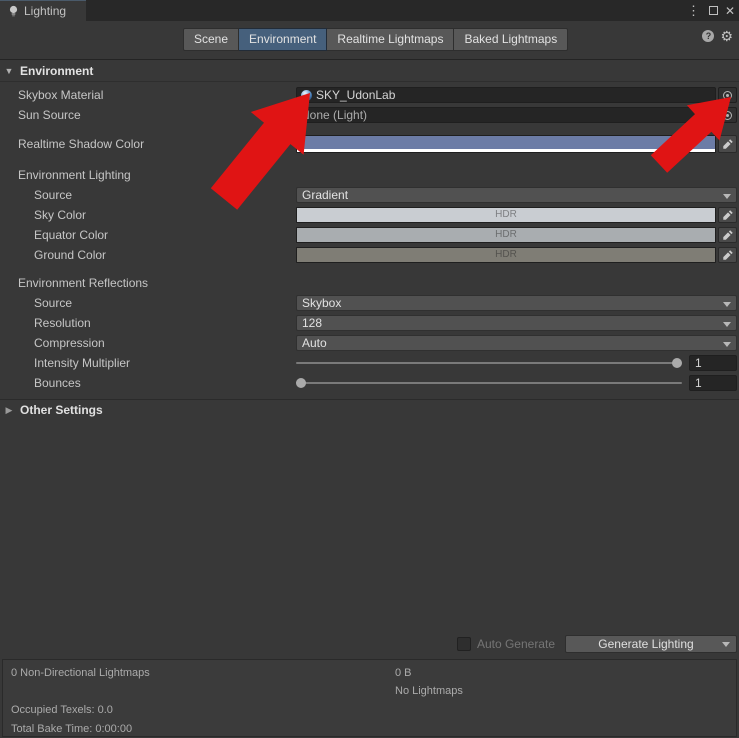 Image resolution: width=739 pixels, height=738 pixels. I want to click on resolution-dropdown: 128, so click(516, 323).